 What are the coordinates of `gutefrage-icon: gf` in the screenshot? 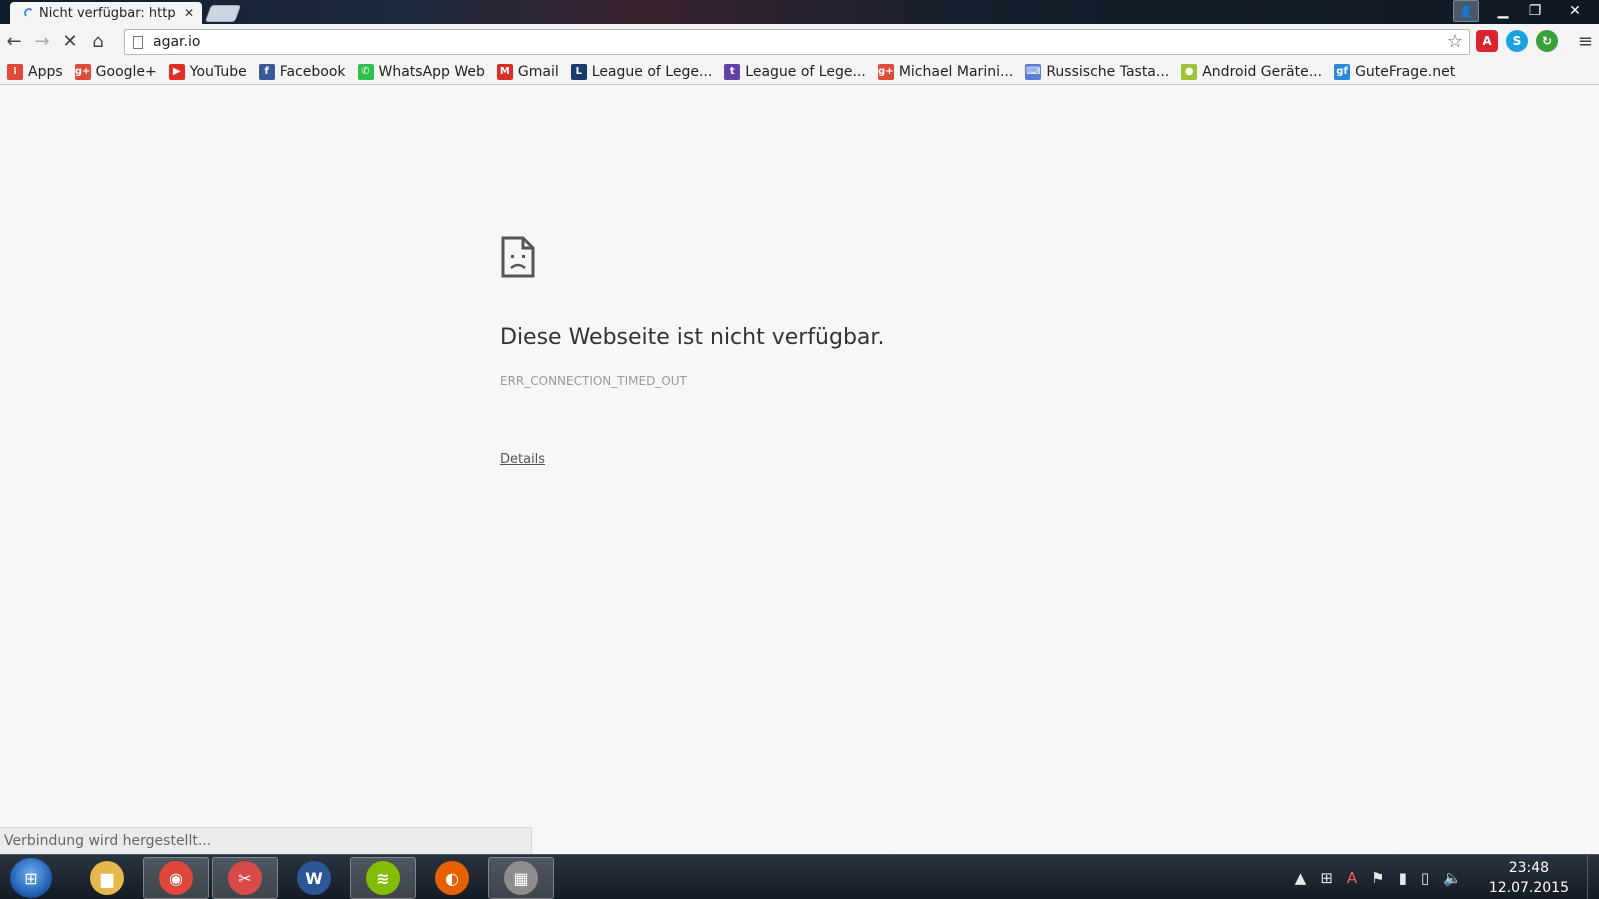 It's located at (1342, 71).